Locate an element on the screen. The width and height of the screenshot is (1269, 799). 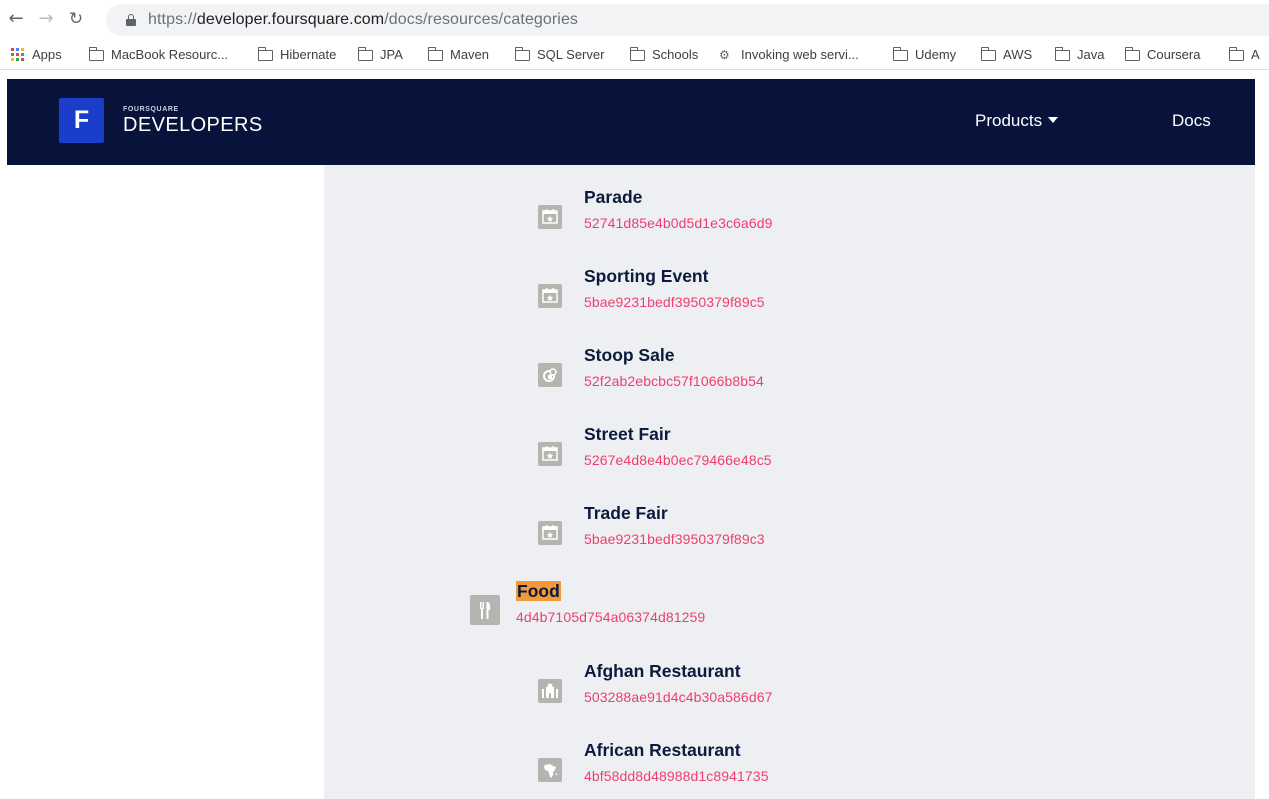
category-name: Afghan Restaurant is located at coordinates (662, 671).